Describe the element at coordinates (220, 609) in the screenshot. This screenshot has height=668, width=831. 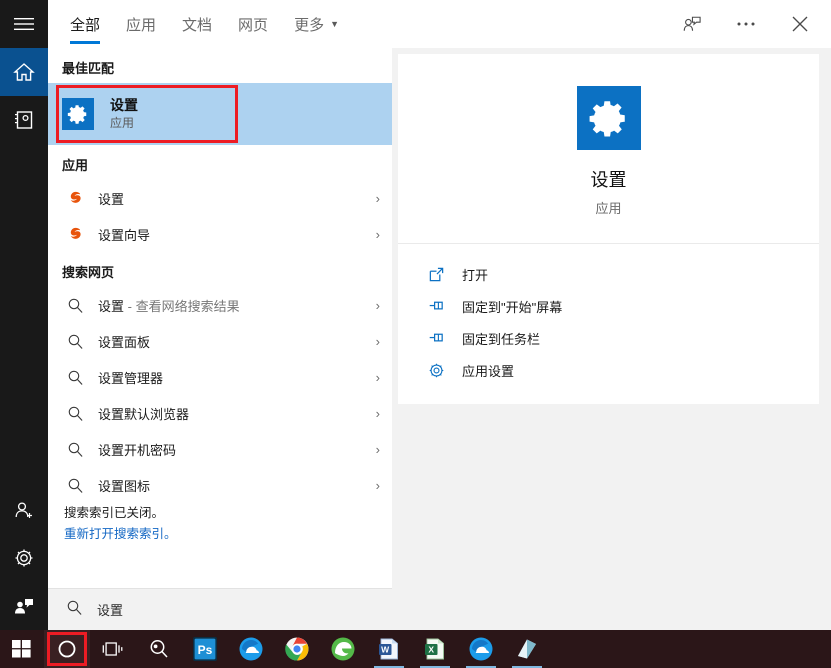
I see `search-input: 设置` at that location.